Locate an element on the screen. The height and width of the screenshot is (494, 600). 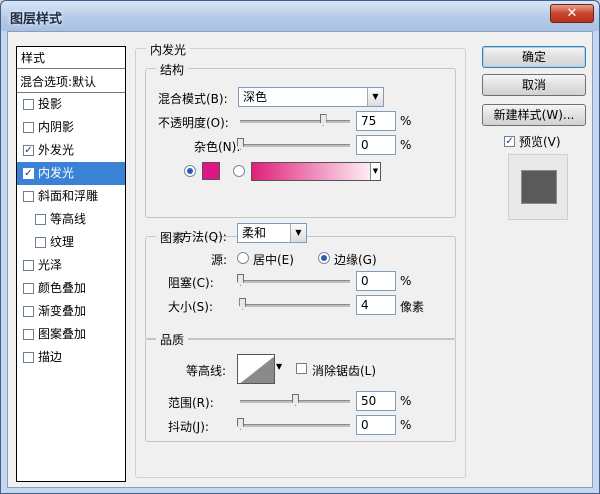
size-input: 4 is located at coordinates (376, 305).